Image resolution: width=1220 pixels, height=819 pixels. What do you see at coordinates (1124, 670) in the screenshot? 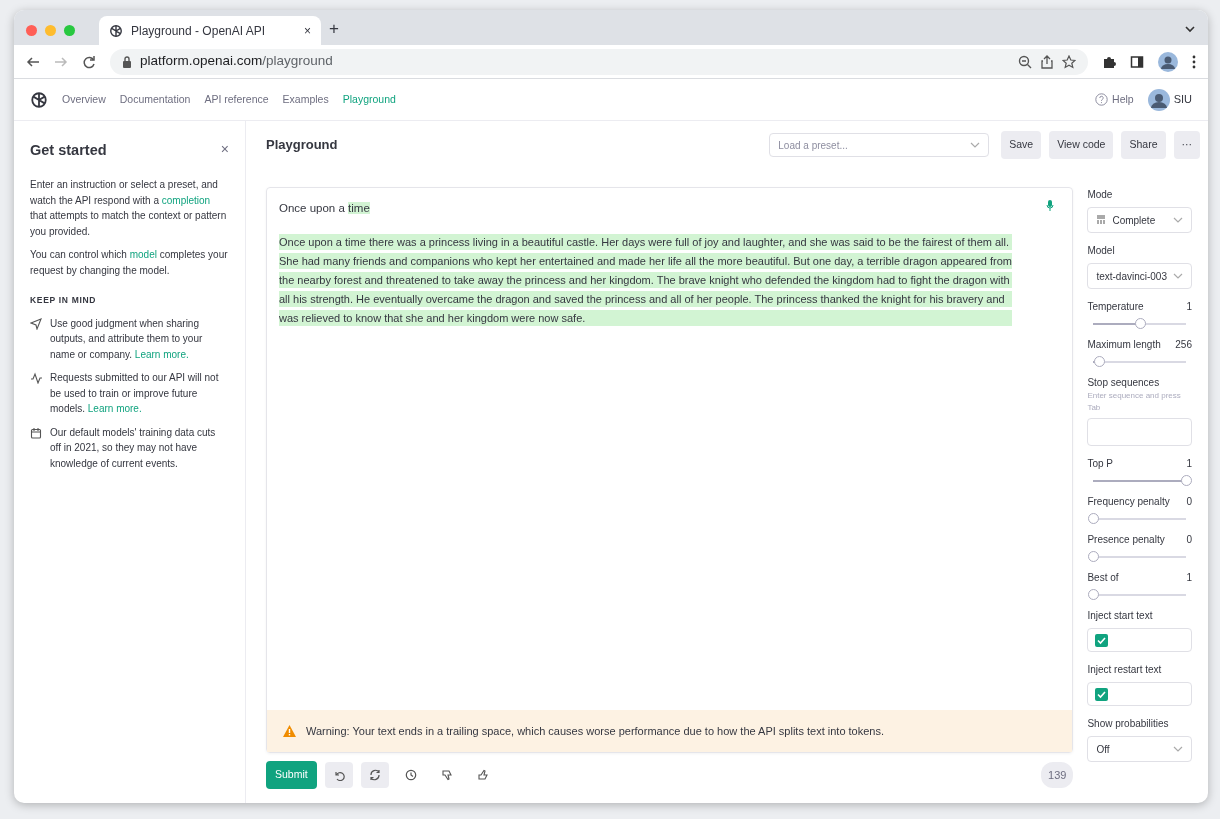
I see `setting-label: Inject restart text` at bounding box center [1124, 670].